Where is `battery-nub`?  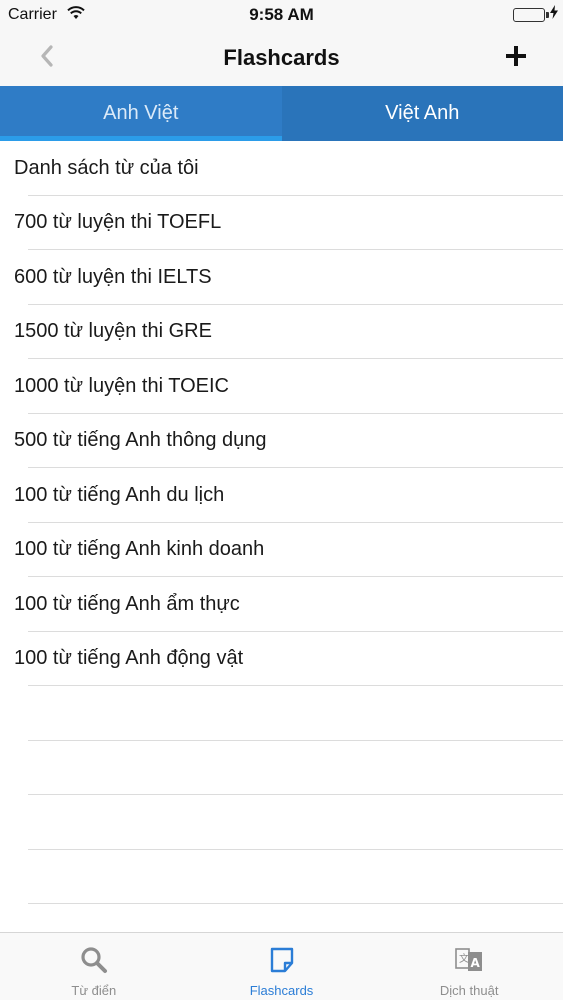
battery-nub is located at coordinates (547, 15).